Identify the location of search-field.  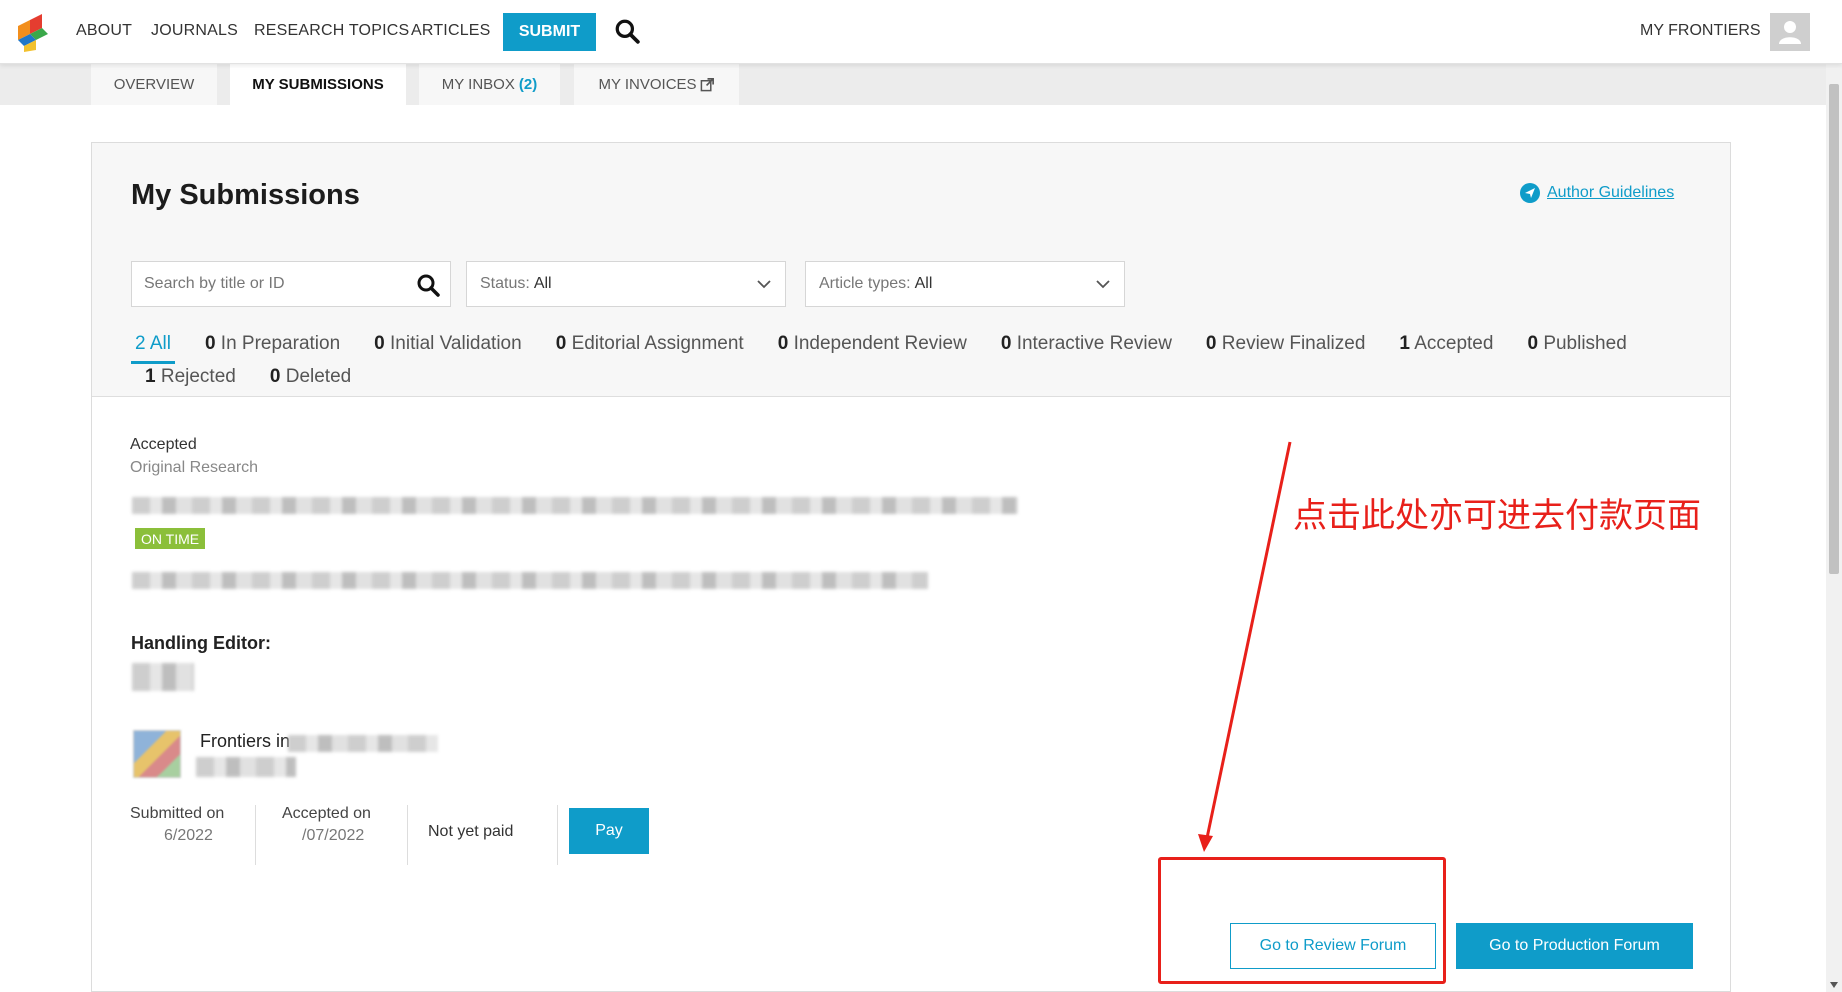
(291, 284).